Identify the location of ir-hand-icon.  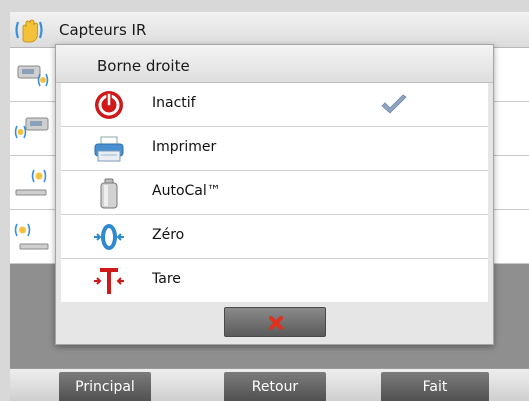
(29, 31).